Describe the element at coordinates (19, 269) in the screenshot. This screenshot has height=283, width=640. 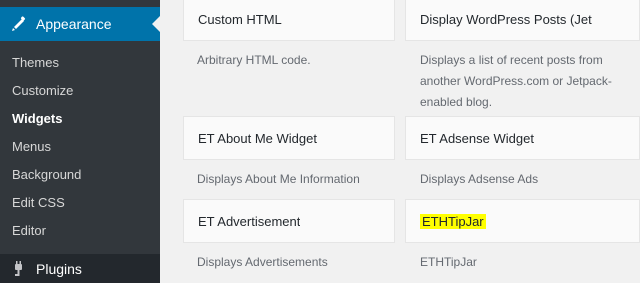
I see `plugins-icon` at that location.